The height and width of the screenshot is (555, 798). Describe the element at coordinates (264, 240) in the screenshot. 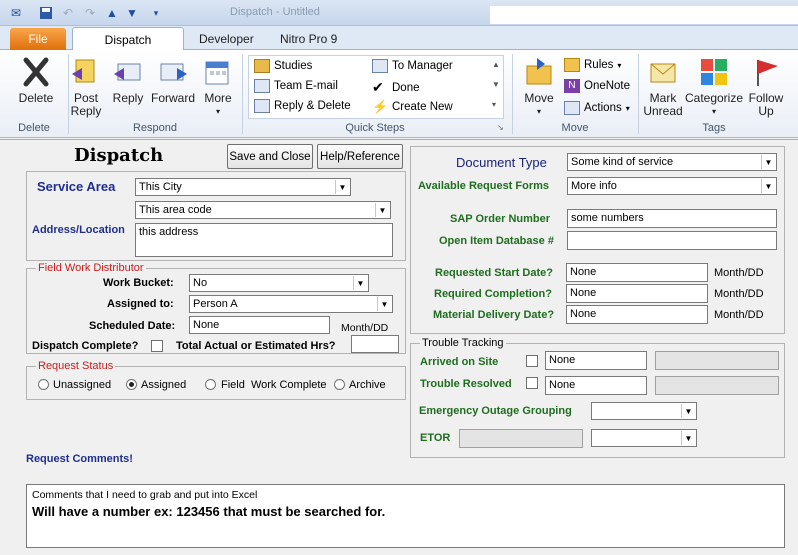

I see `address-field: this address` at that location.